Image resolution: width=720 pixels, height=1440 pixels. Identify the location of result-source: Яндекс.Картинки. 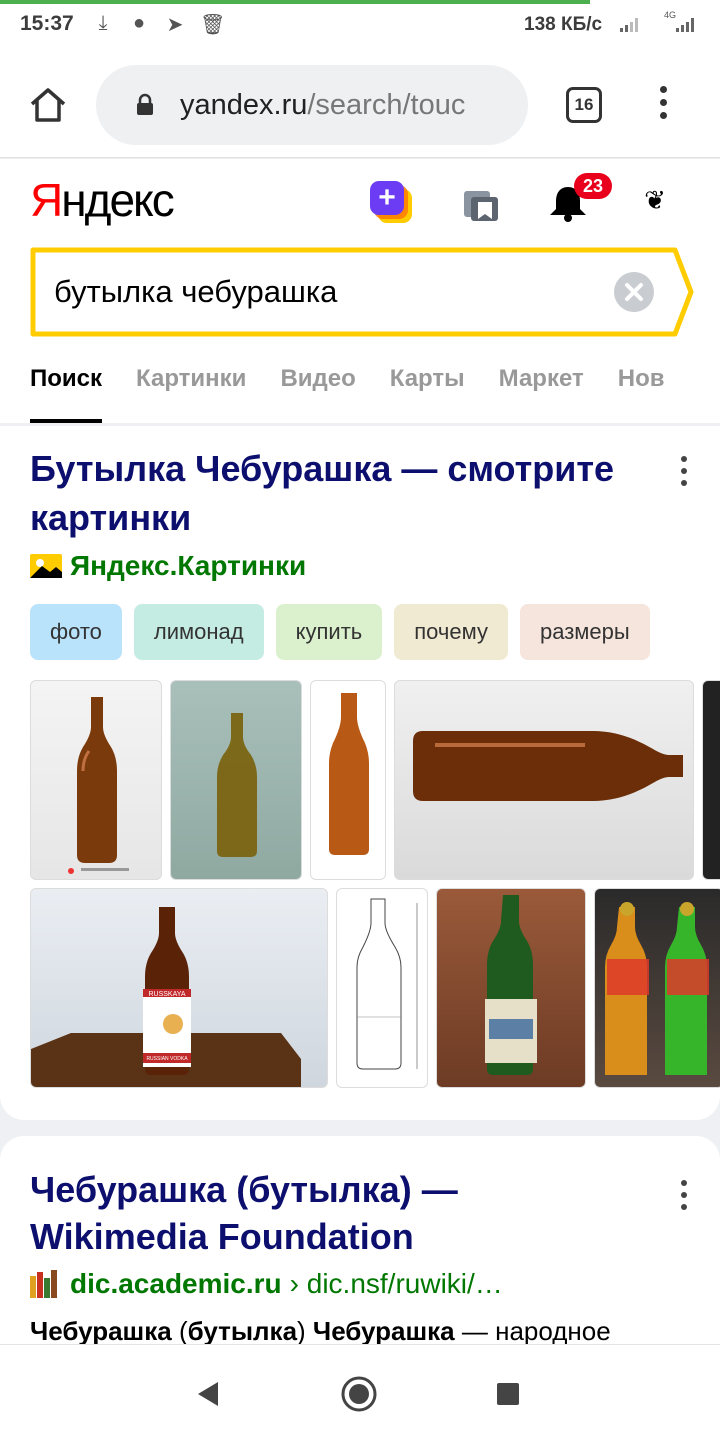
(168, 566).